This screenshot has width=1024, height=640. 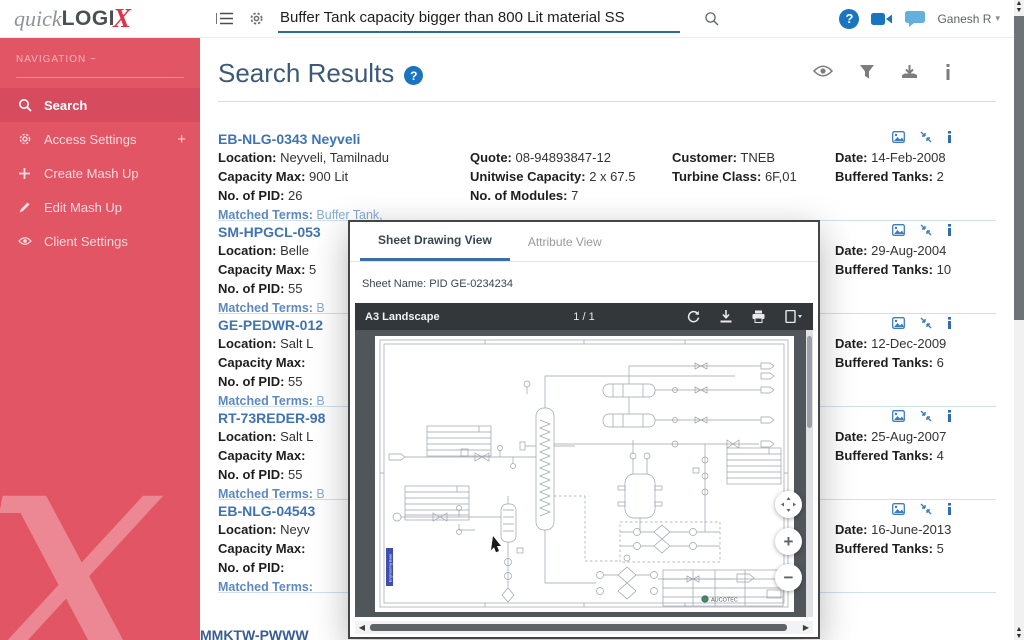 What do you see at coordinates (882, 19) in the screenshot?
I see `video-icon` at bounding box center [882, 19].